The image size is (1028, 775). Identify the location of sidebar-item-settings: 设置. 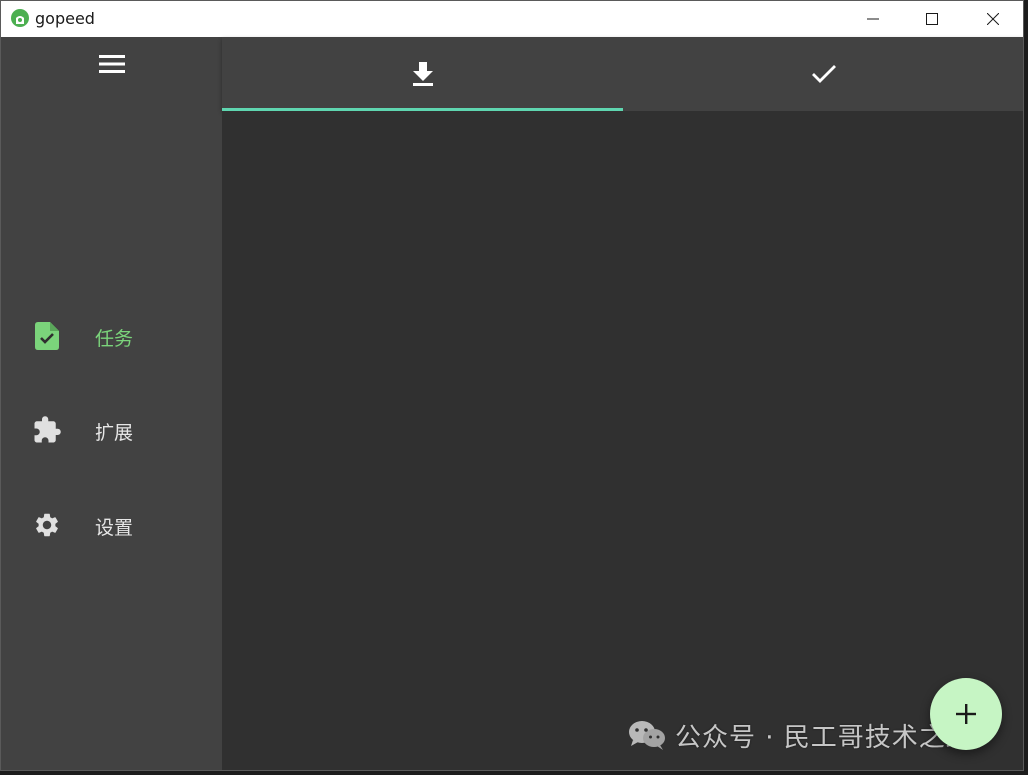
(111, 525).